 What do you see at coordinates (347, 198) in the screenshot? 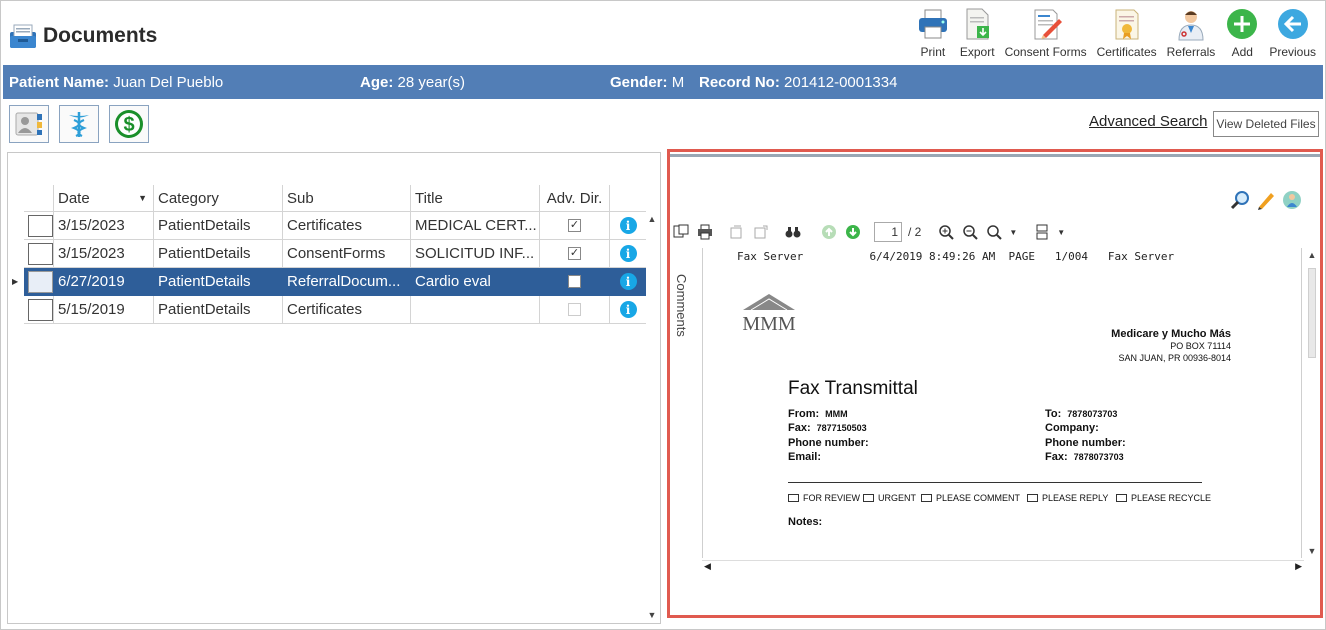
I see `column-header-sub: Sub` at bounding box center [347, 198].